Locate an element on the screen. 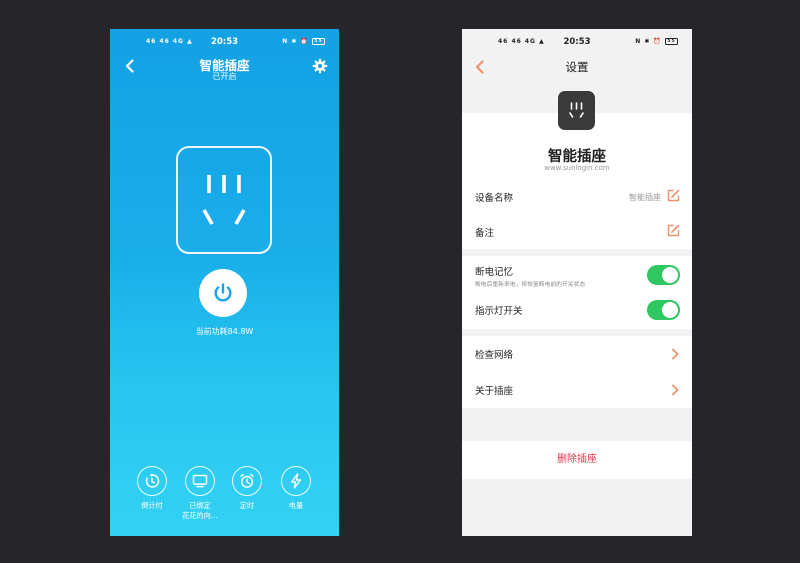 This screenshot has width=800, height=563. indicator-light-row: 指示灯开关 is located at coordinates (577, 311).